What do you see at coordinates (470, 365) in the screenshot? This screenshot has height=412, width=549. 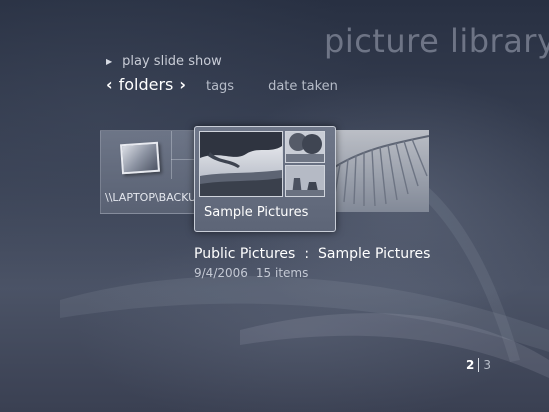 I see `current-page: 2` at bounding box center [470, 365].